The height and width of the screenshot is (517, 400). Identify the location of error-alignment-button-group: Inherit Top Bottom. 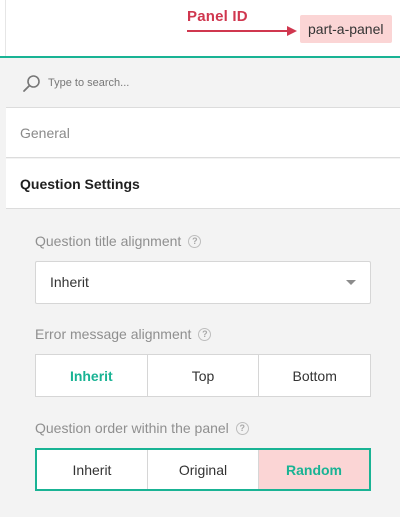
(203, 375).